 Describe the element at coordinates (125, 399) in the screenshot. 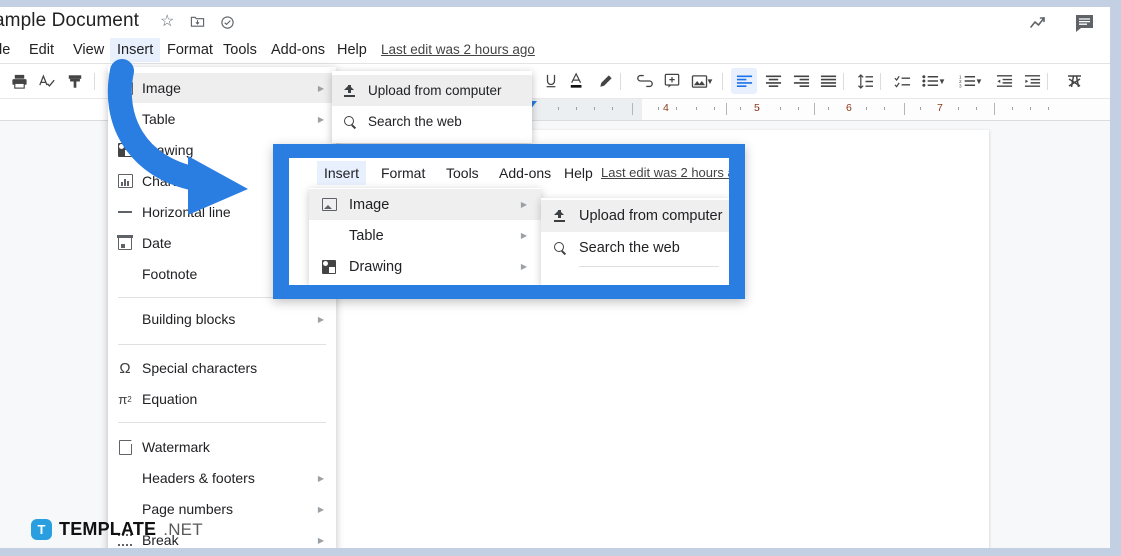

I see `pi-icon: π2` at that location.